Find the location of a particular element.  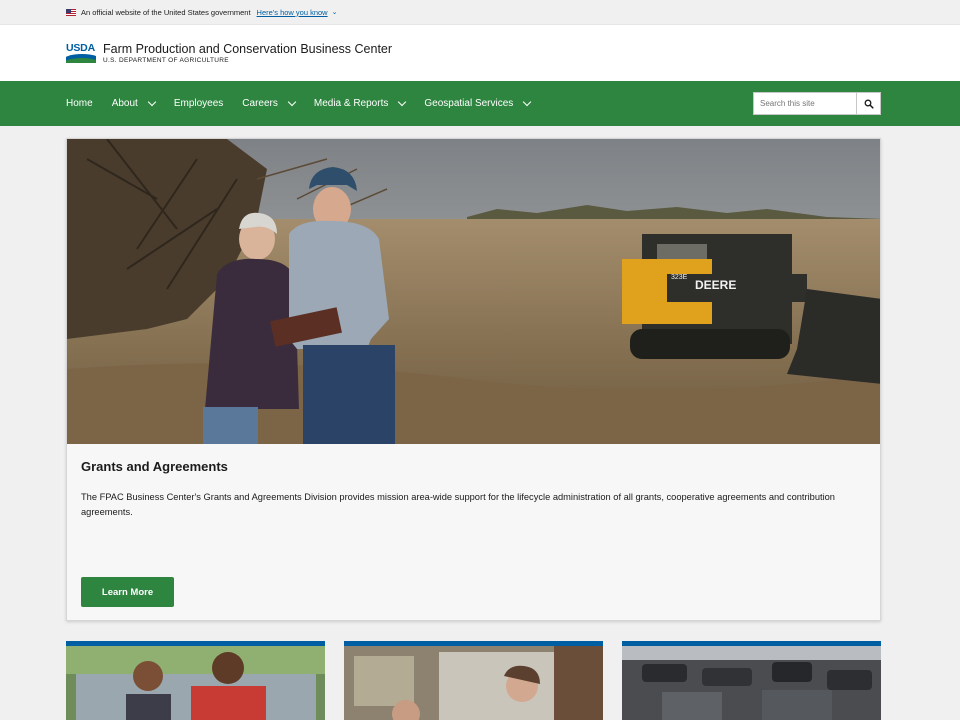

nav-item-geospatial-services: Geospatial Services is located at coordinates (478, 103).